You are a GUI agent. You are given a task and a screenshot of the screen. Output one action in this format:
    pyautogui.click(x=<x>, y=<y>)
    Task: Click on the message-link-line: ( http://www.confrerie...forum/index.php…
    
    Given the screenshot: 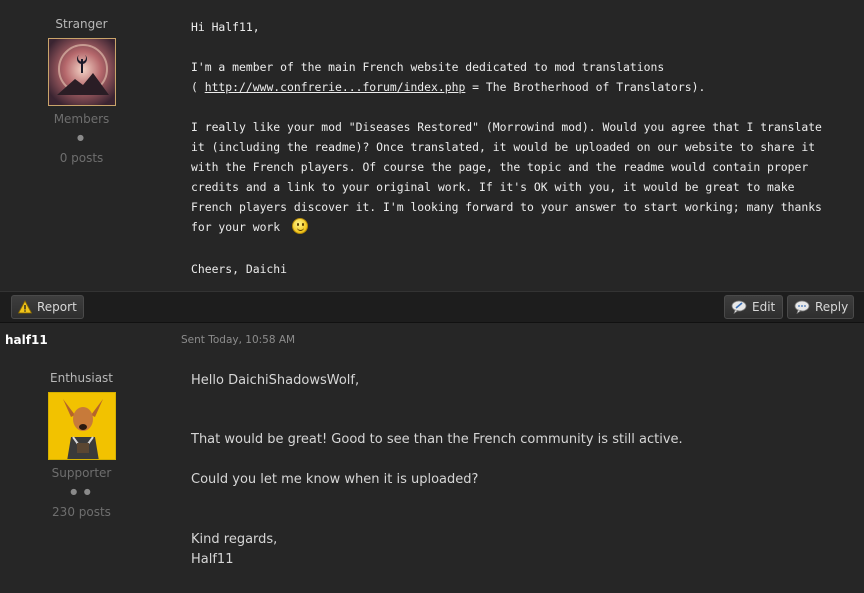 What is the action you would take?
    pyautogui.click(x=448, y=87)
    